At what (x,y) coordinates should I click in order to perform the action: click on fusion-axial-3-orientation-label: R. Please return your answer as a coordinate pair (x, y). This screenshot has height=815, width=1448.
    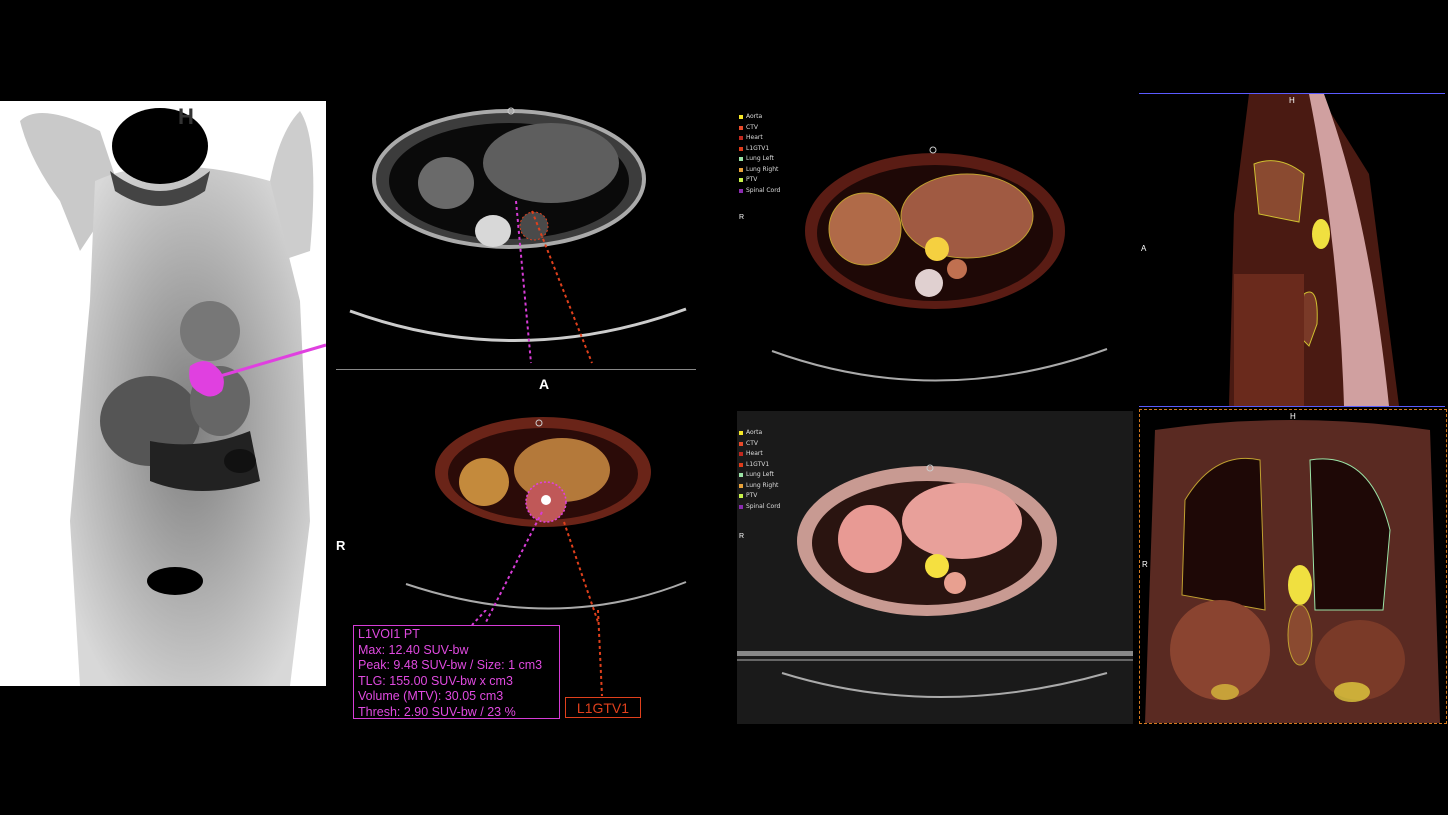
    Looking at the image, I should click on (742, 536).